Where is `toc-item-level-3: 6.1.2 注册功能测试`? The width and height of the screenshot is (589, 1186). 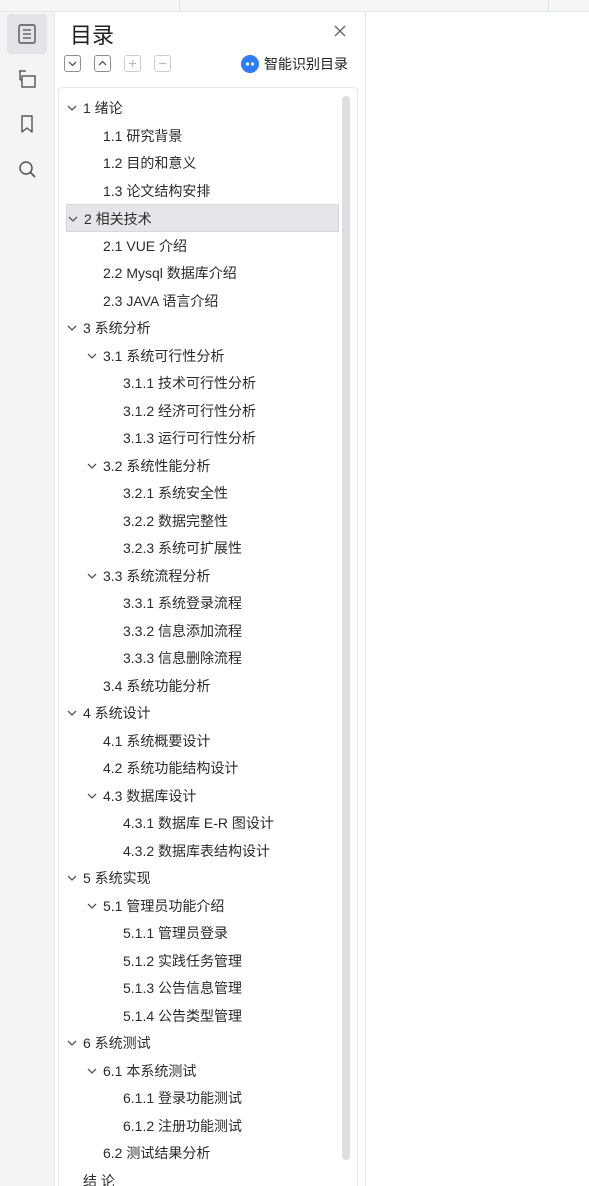 toc-item-level-3: 6.1.2 注册功能测试 is located at coordinates (202, 1126).